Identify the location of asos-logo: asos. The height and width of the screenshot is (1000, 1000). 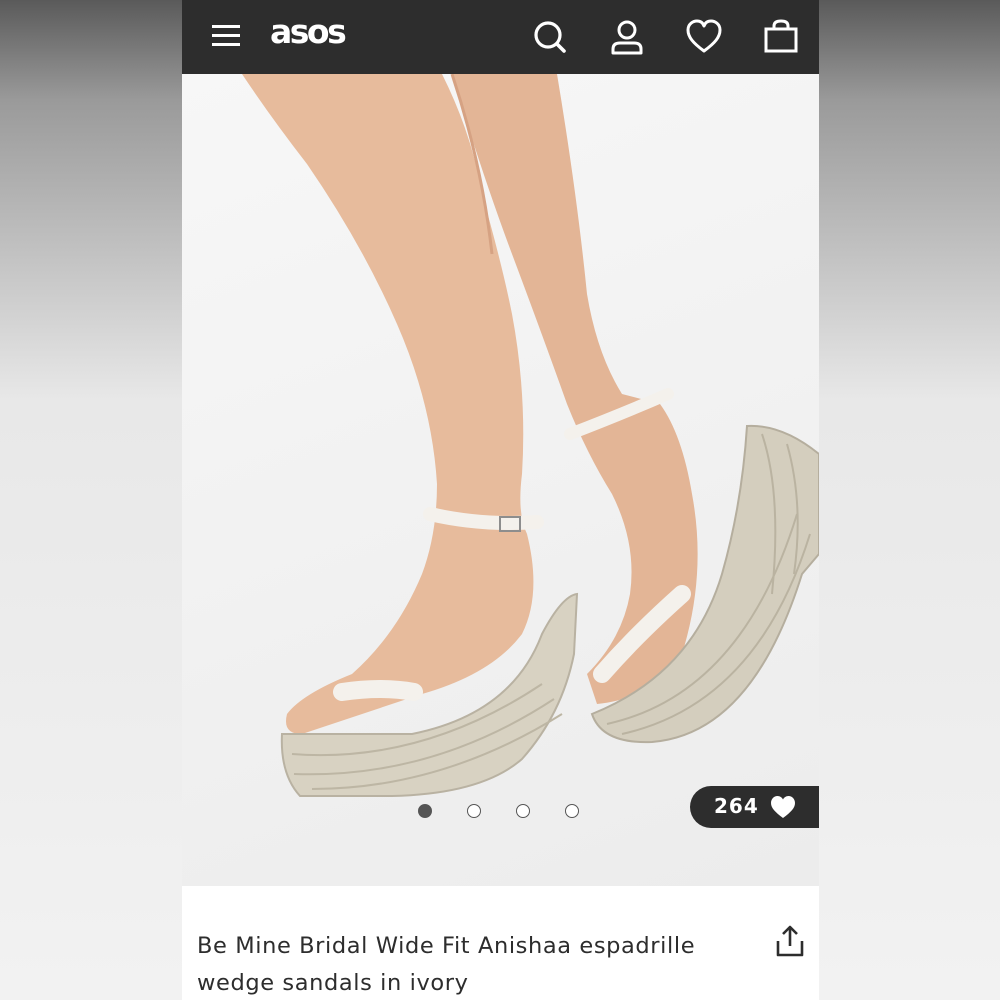
(308, 31).